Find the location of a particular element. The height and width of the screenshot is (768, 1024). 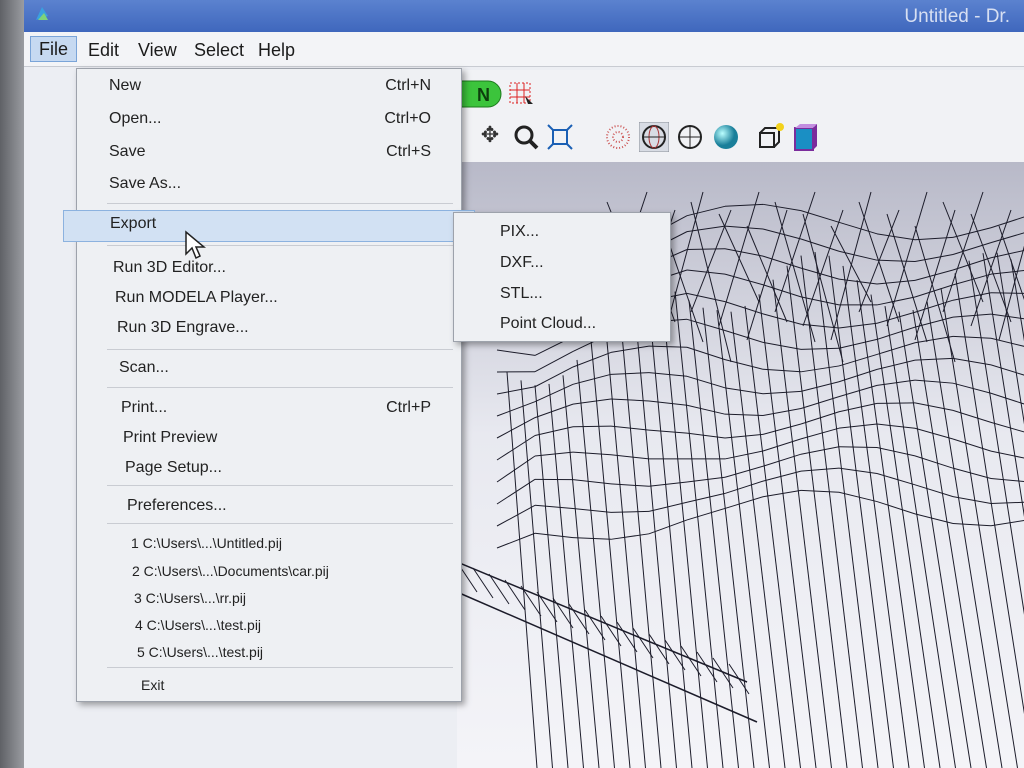

wire-sphere-icon is located at coordinates (654, 137).